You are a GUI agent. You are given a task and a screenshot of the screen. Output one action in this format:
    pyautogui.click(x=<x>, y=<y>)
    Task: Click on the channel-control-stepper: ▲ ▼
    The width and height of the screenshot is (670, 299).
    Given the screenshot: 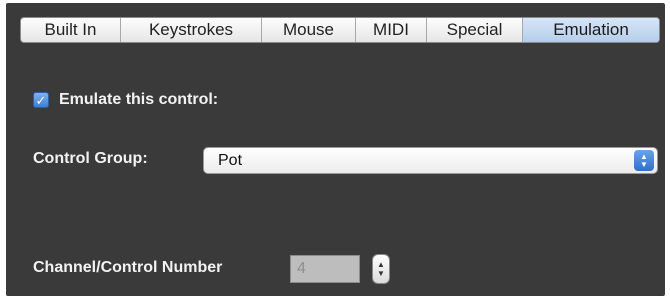 What is the action you would take?
    pyautogui.click(x=381, y=269)
    